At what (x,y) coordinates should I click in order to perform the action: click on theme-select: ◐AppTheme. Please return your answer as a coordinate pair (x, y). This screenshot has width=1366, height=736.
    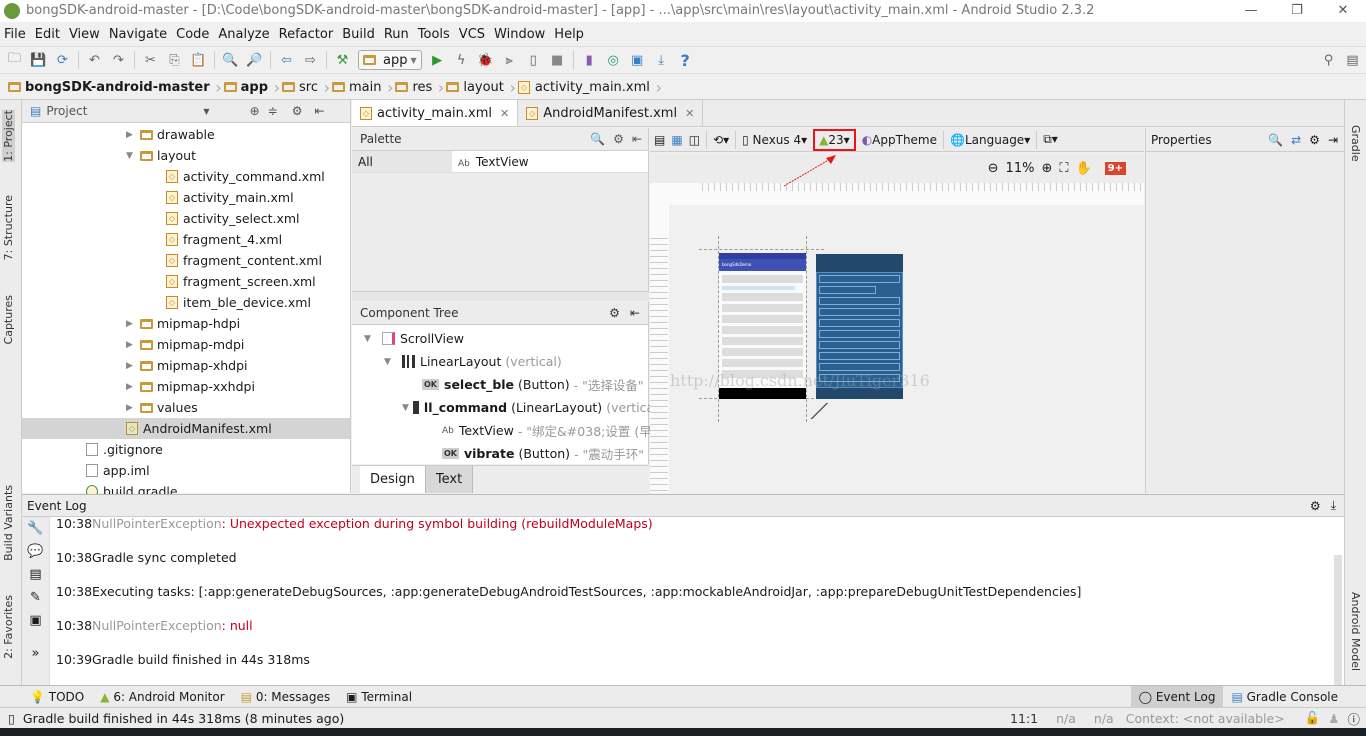
    Looking at the image, I should click on (899, 140).